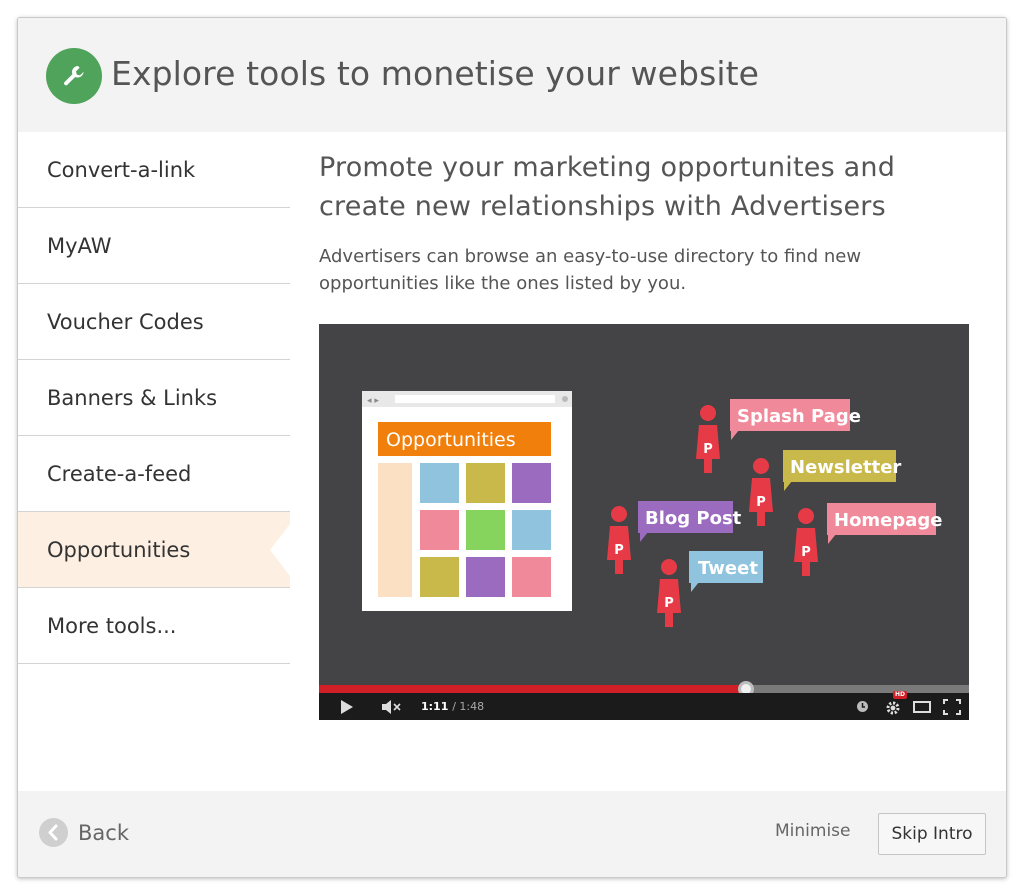  I want to click on bubble-tweet: Tweet, so click(726, 571).